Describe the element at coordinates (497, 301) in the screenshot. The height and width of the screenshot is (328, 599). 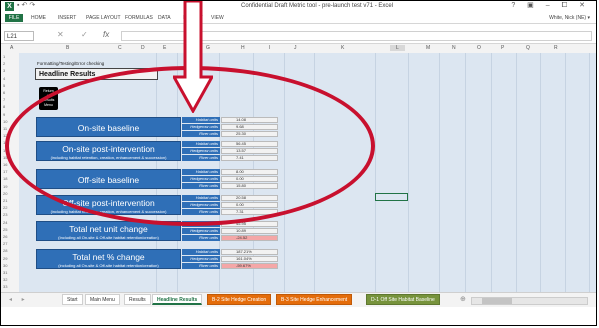
I see `scrollbar-thumb` at that location.